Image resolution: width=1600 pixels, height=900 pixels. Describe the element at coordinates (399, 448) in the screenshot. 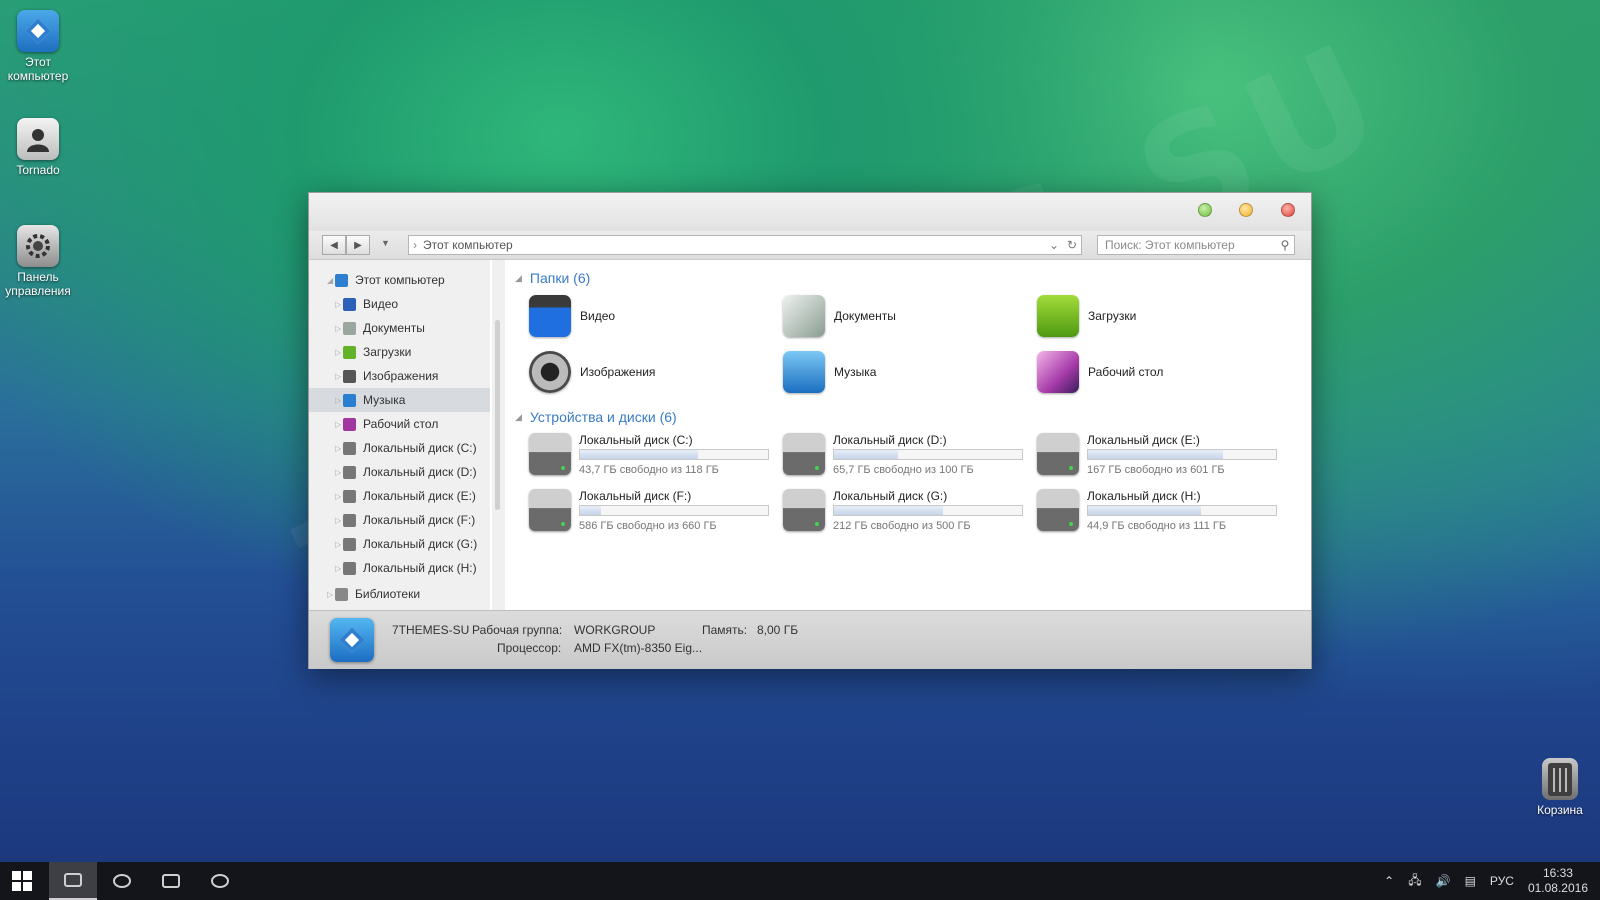

I see `sidebar-item: ▷ Локальный диск (C:)` at that location.